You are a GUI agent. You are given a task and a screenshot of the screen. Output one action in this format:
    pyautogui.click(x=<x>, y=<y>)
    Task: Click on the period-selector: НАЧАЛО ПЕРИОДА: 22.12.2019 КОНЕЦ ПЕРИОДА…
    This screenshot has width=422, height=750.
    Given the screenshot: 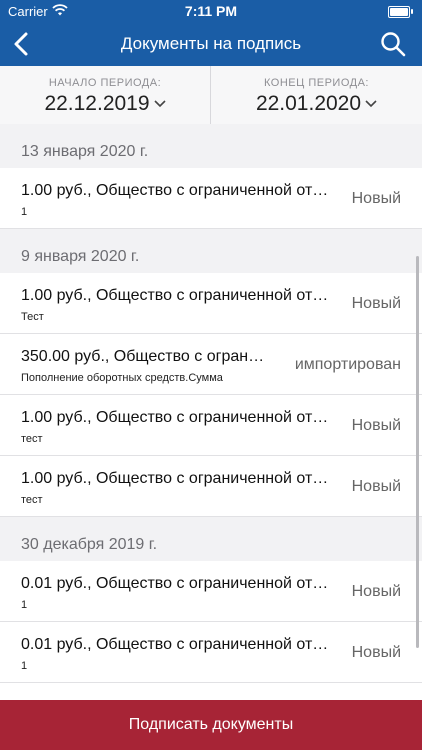 What is the action you would take?
    pyautogui.click(x=211, y=95)
    